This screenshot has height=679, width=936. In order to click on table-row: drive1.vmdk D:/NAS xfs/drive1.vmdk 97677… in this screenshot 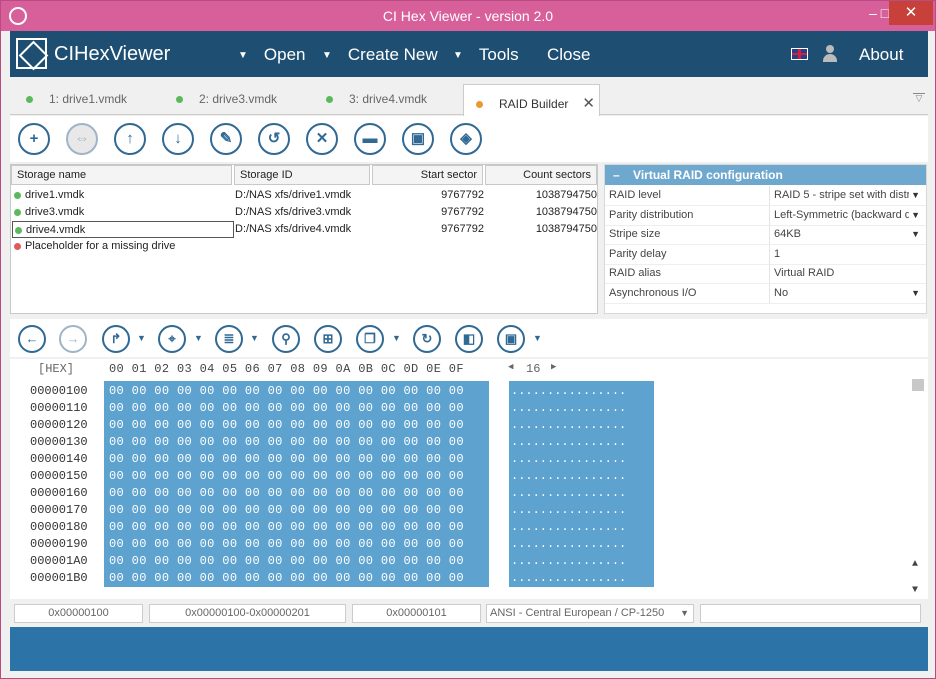, I will do `click(304, 195)`.